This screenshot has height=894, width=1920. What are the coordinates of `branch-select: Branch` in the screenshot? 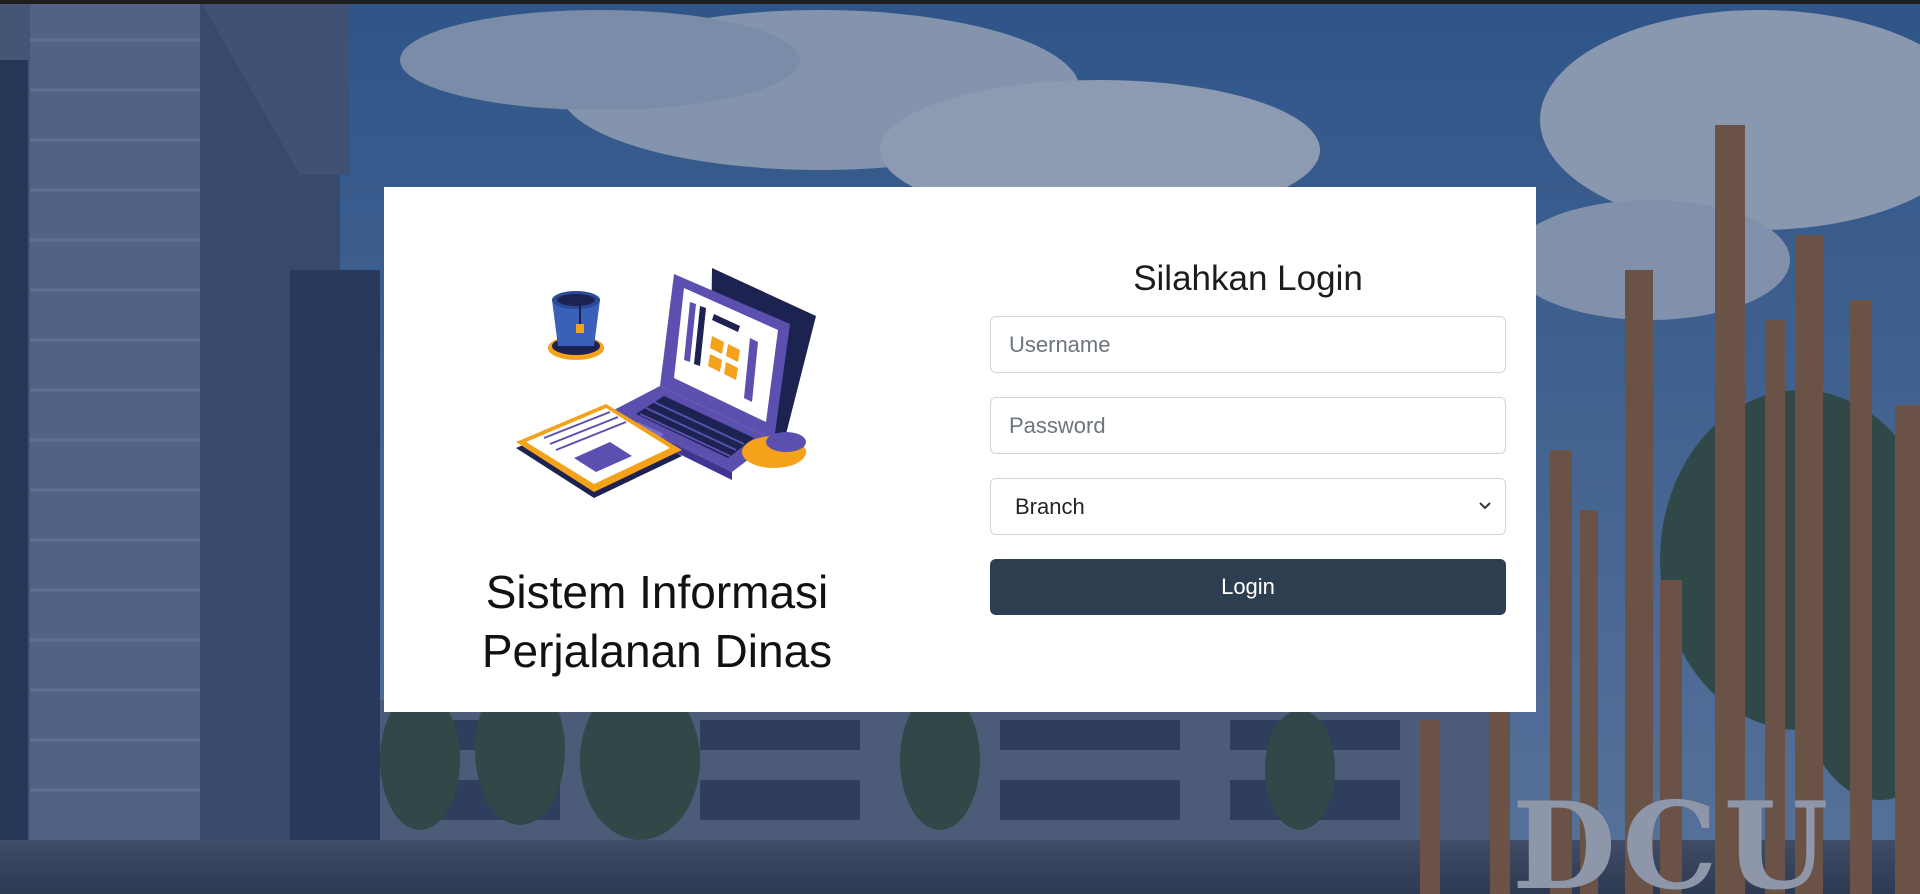 It's located at (1248, 506).